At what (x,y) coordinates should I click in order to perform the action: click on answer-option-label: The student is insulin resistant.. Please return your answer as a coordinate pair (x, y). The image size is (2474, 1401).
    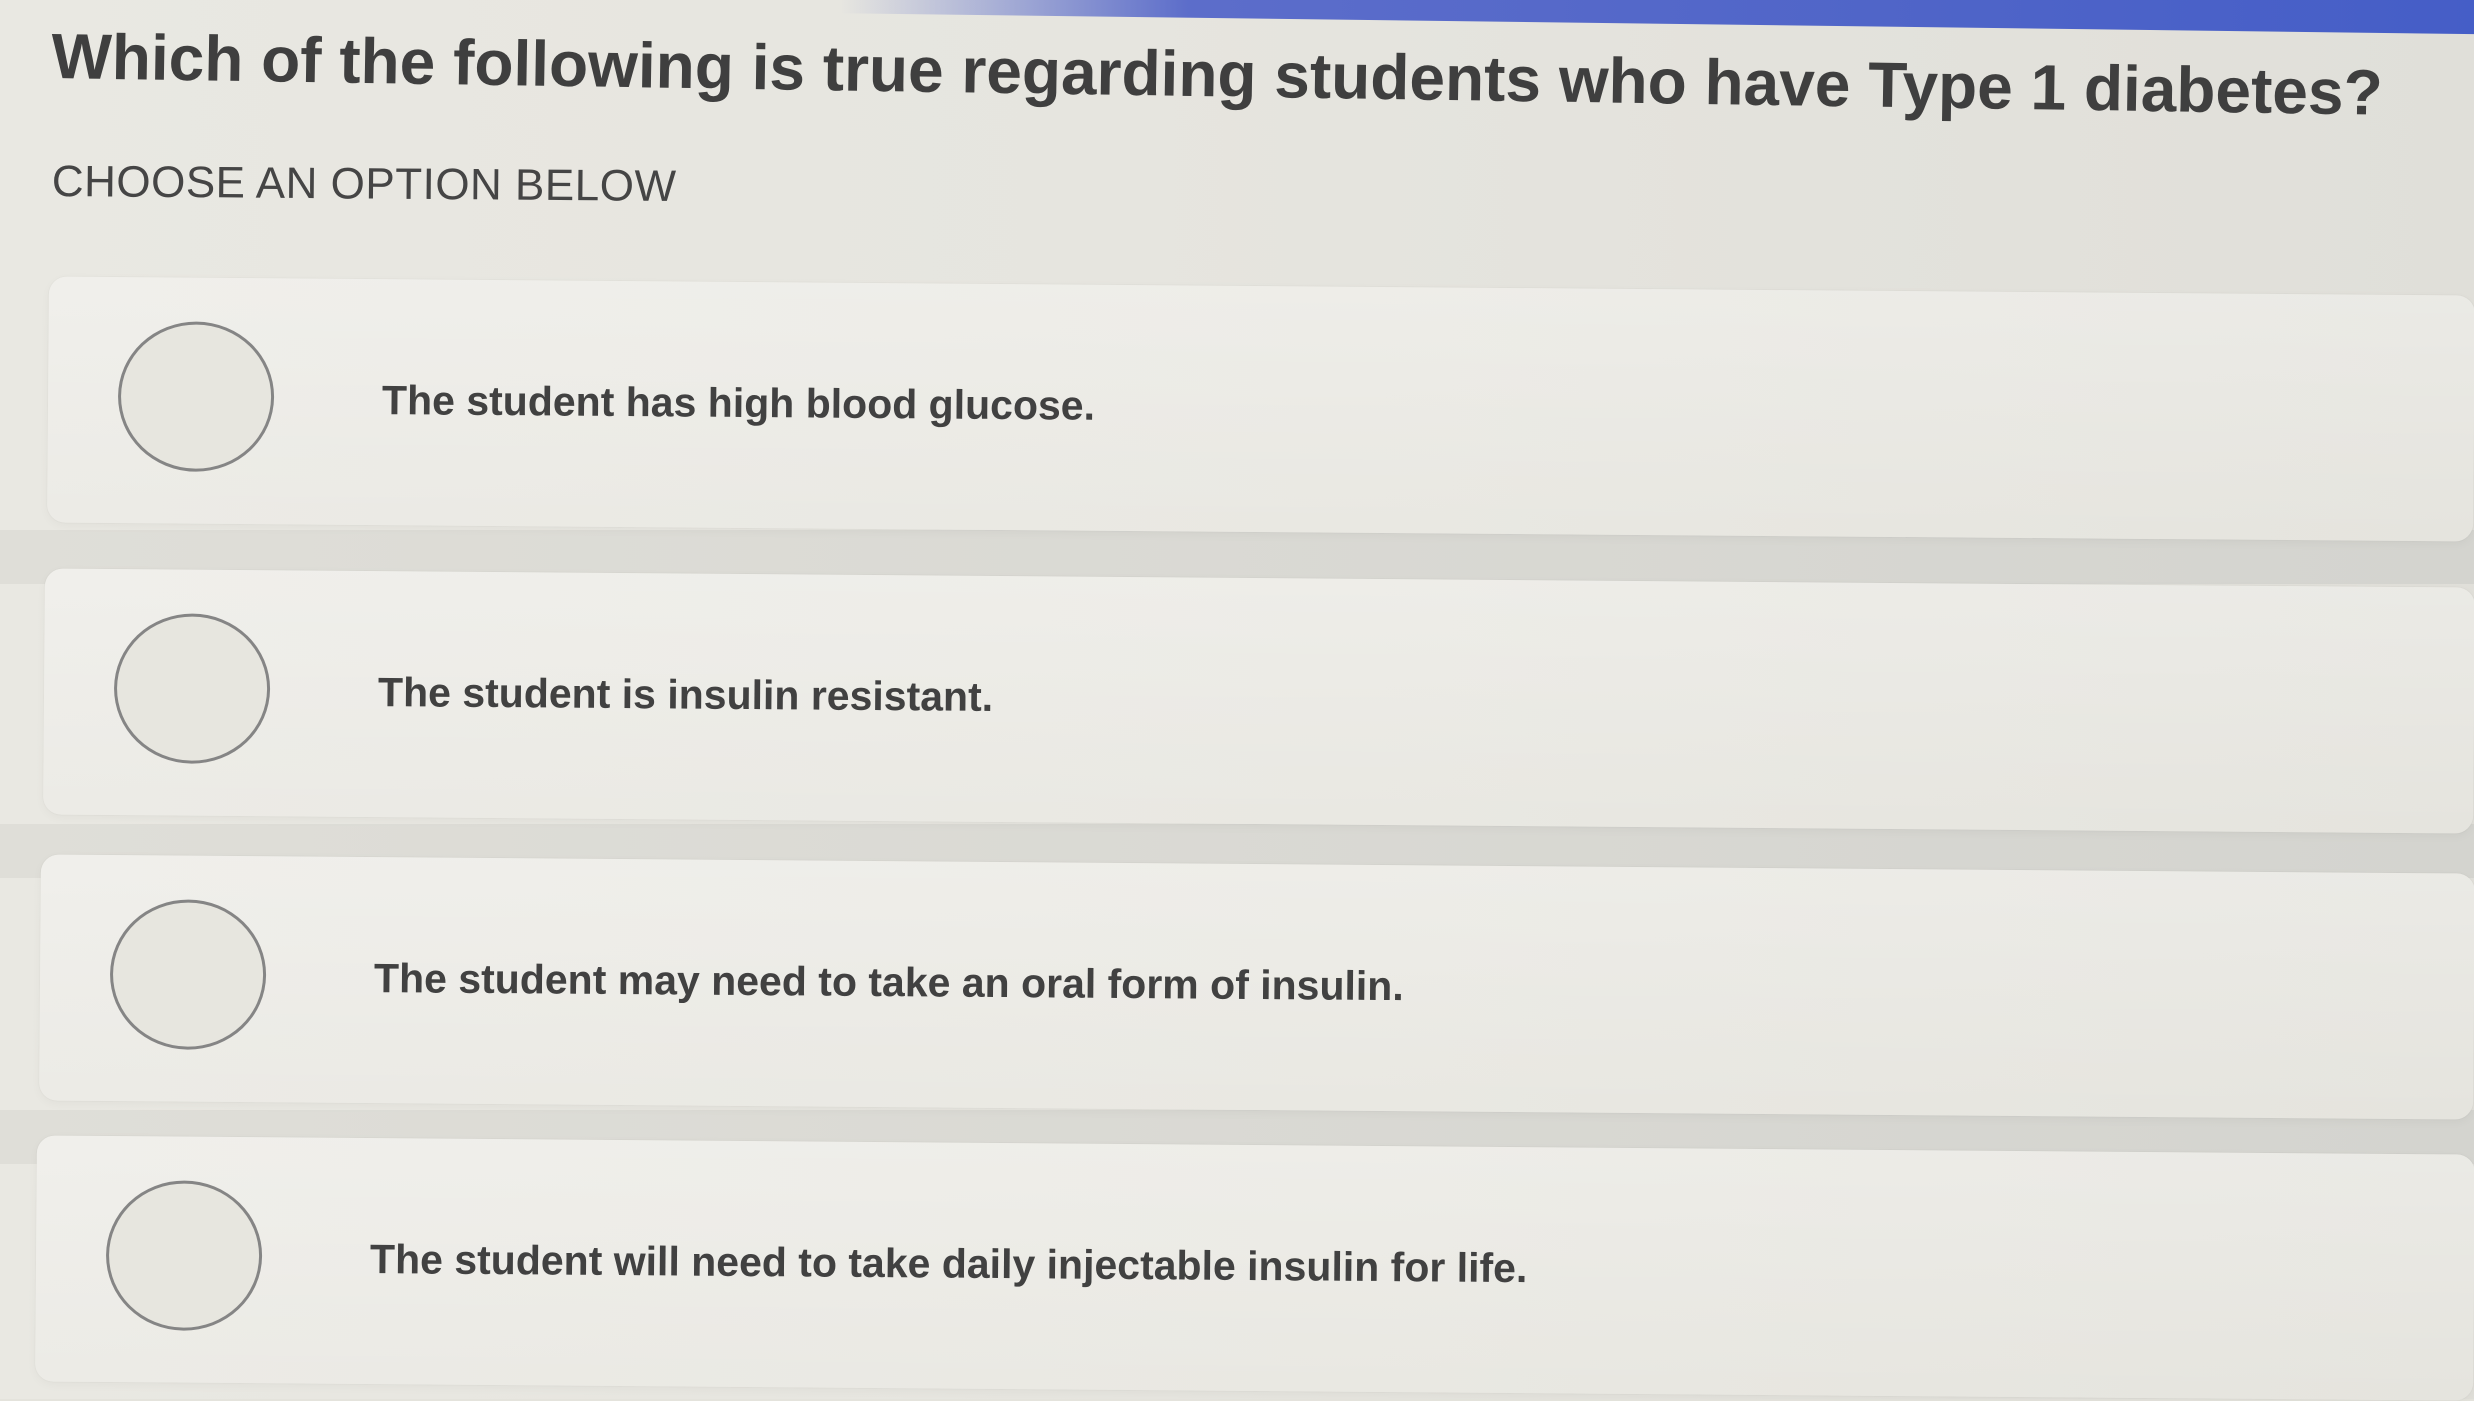
    Looking at the image, I should click on (685, 694).